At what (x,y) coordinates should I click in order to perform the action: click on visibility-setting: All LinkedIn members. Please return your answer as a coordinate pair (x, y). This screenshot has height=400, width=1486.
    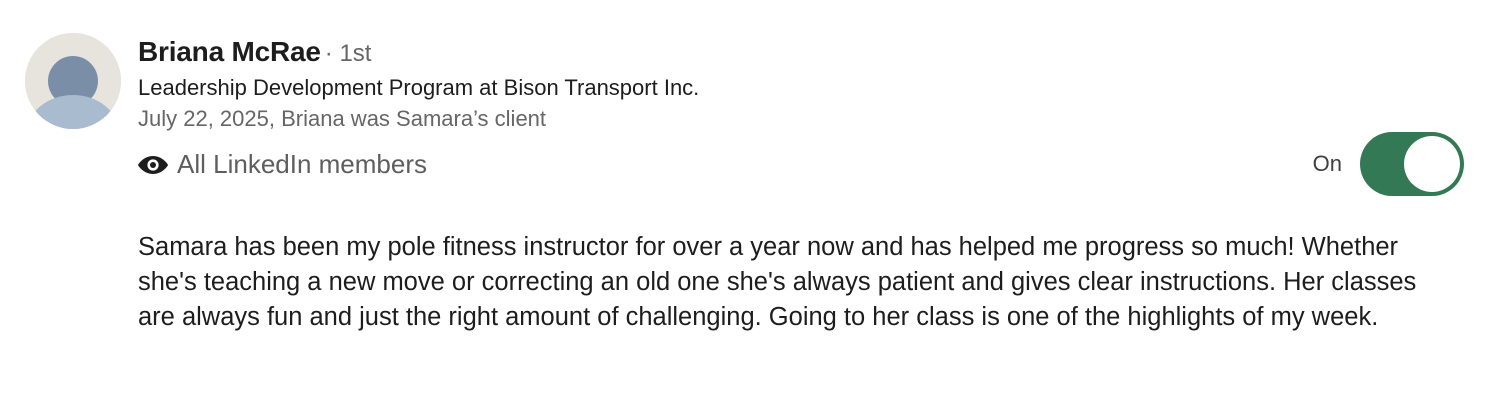
    Looking at the image, I should click on (282, 164).